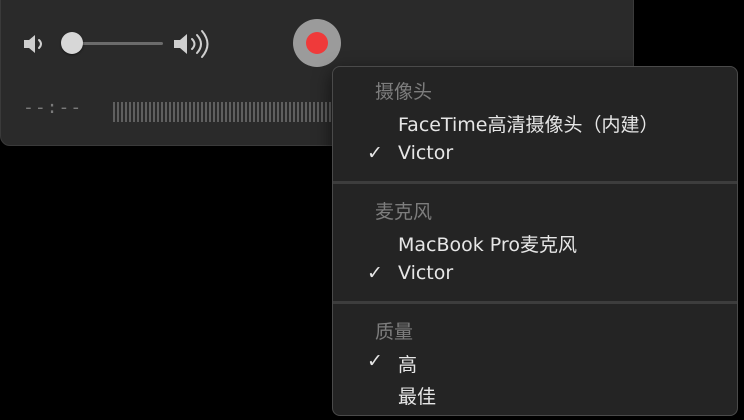 Image resolution: width=744 pixels, height=420 pixels. I want to click on menu-item-mic-victor: ✓ Victor, so click(535, 274).